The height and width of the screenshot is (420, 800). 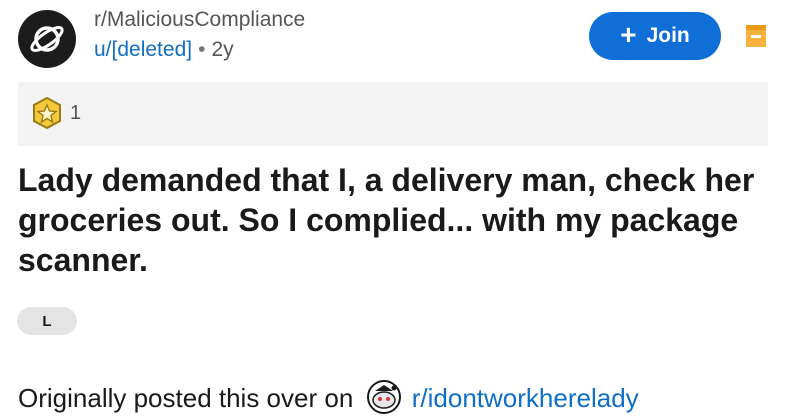 What do you see at coordinates (143, 49) in the screenshot?
I see `author-link: u/[deleted]` at bounding box center [143, 49].